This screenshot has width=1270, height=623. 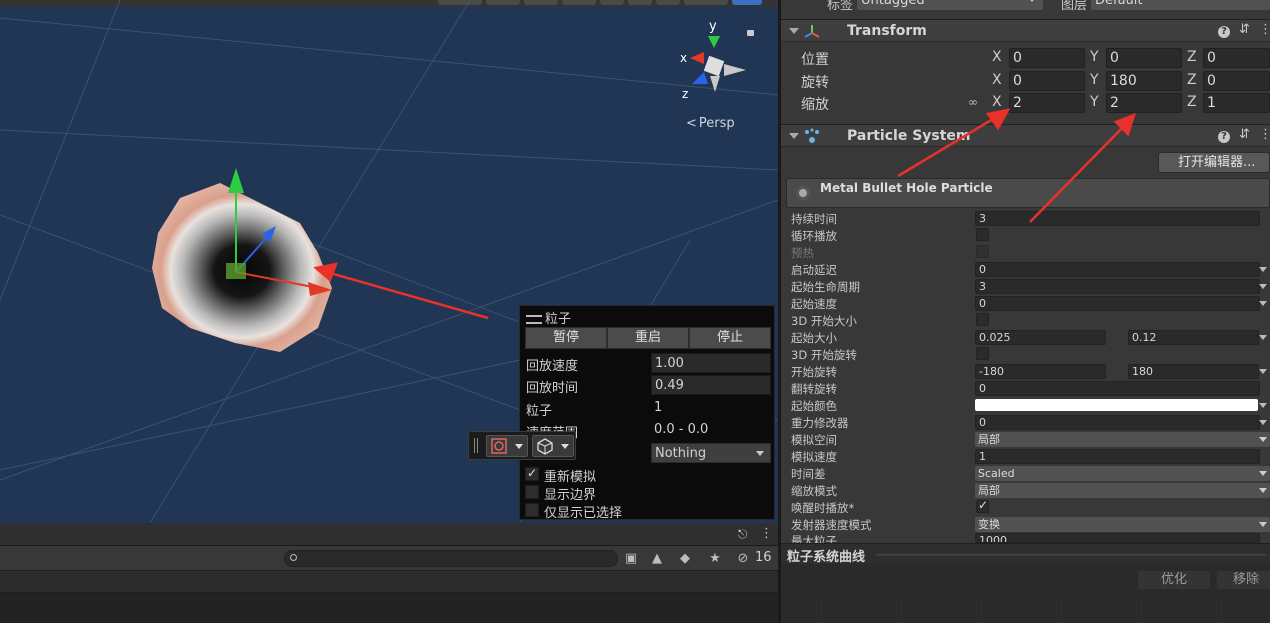 What do you see at coordinates (711, 385) in the screenshot?
I see `playback-time-field: 0.49` at bounding box center [711, 385].